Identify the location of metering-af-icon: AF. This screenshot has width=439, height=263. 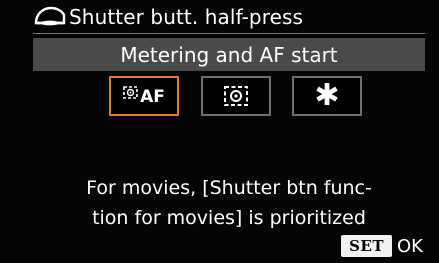
(144, 96).